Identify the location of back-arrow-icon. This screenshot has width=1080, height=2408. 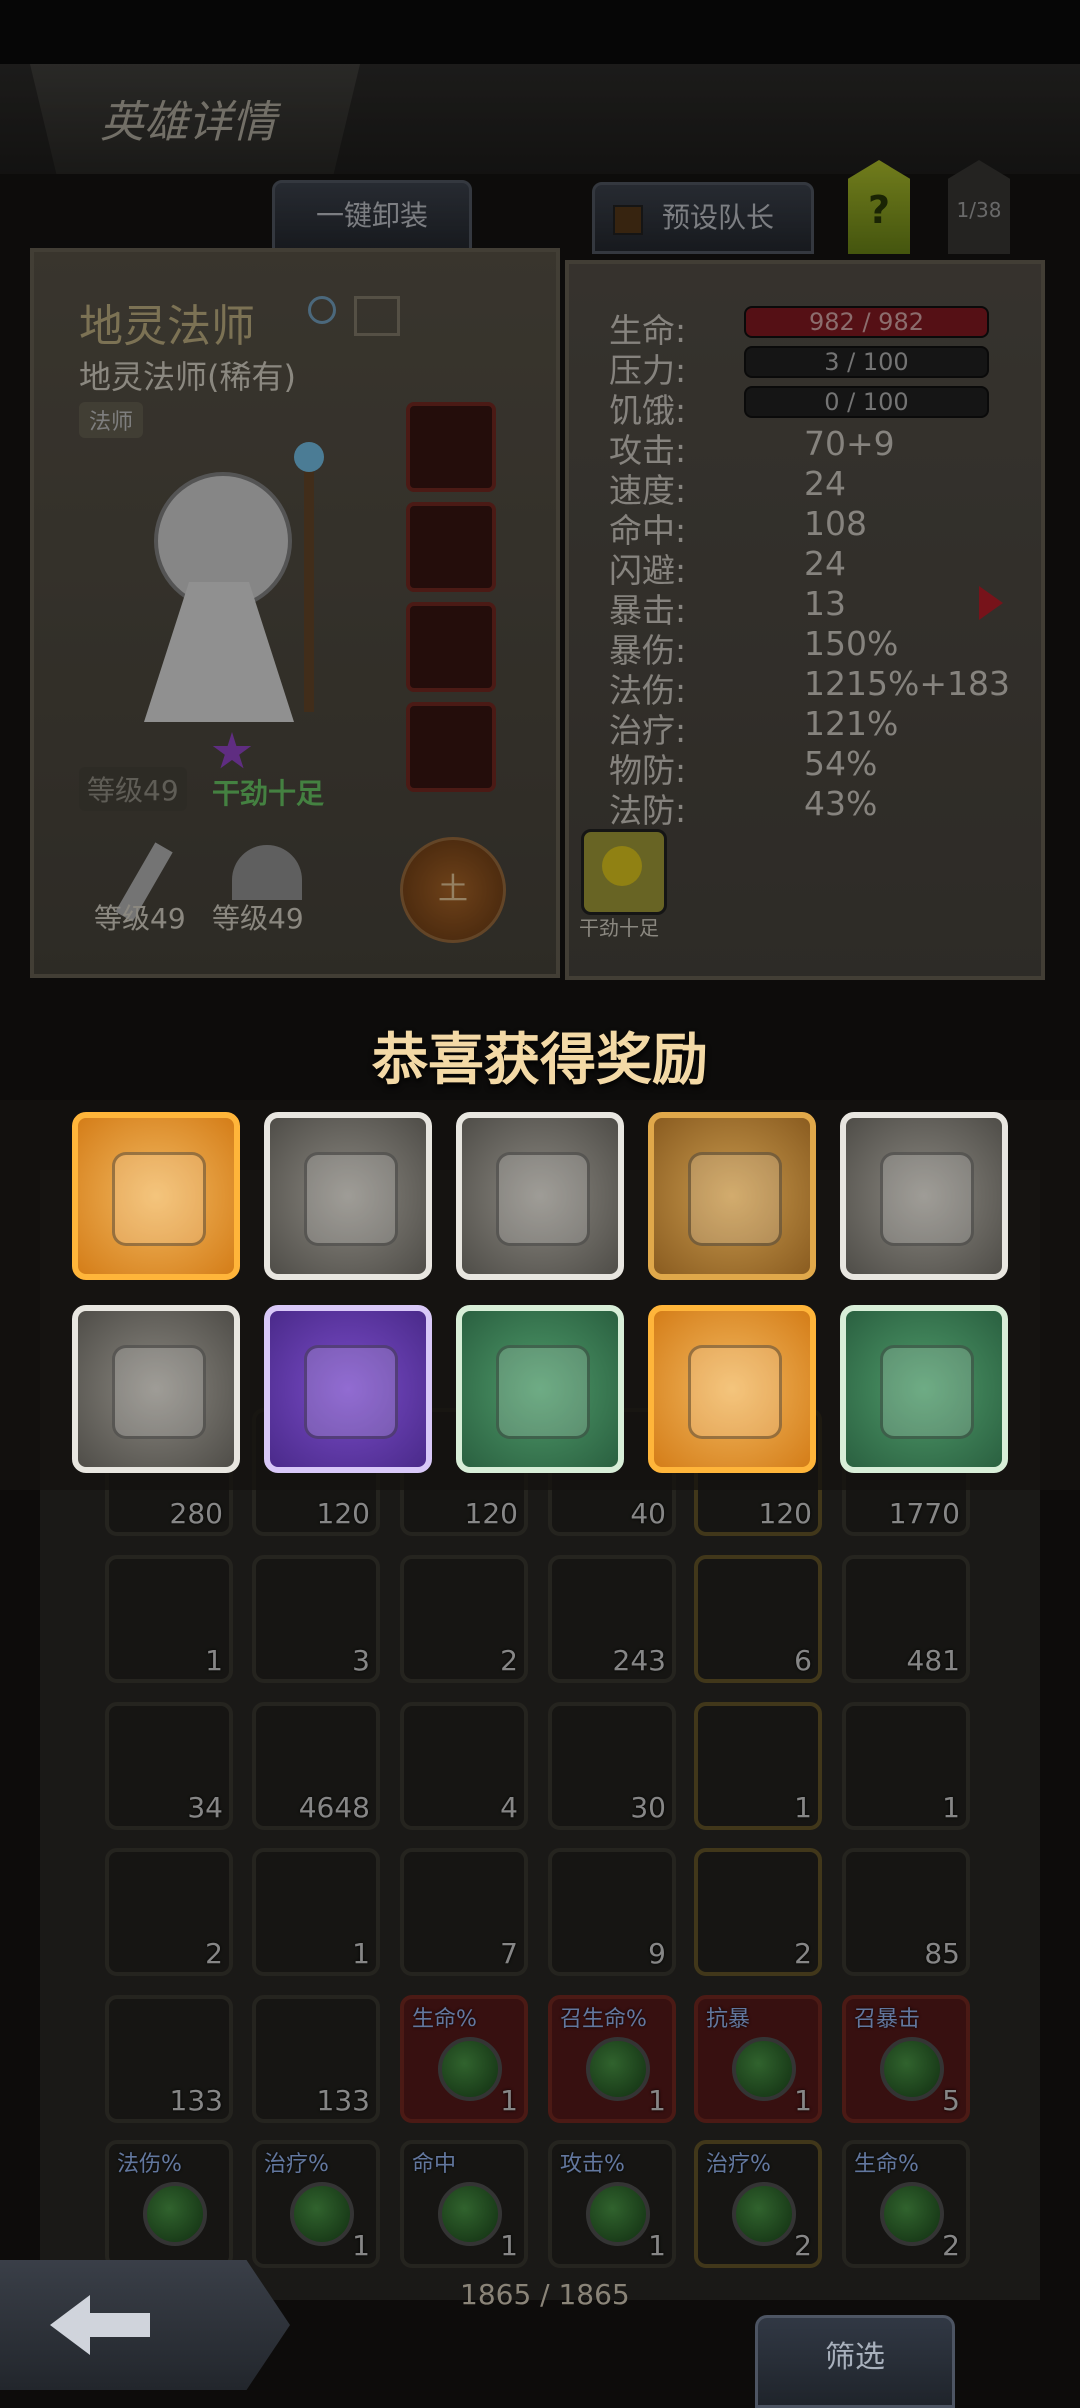
(100, 2325).